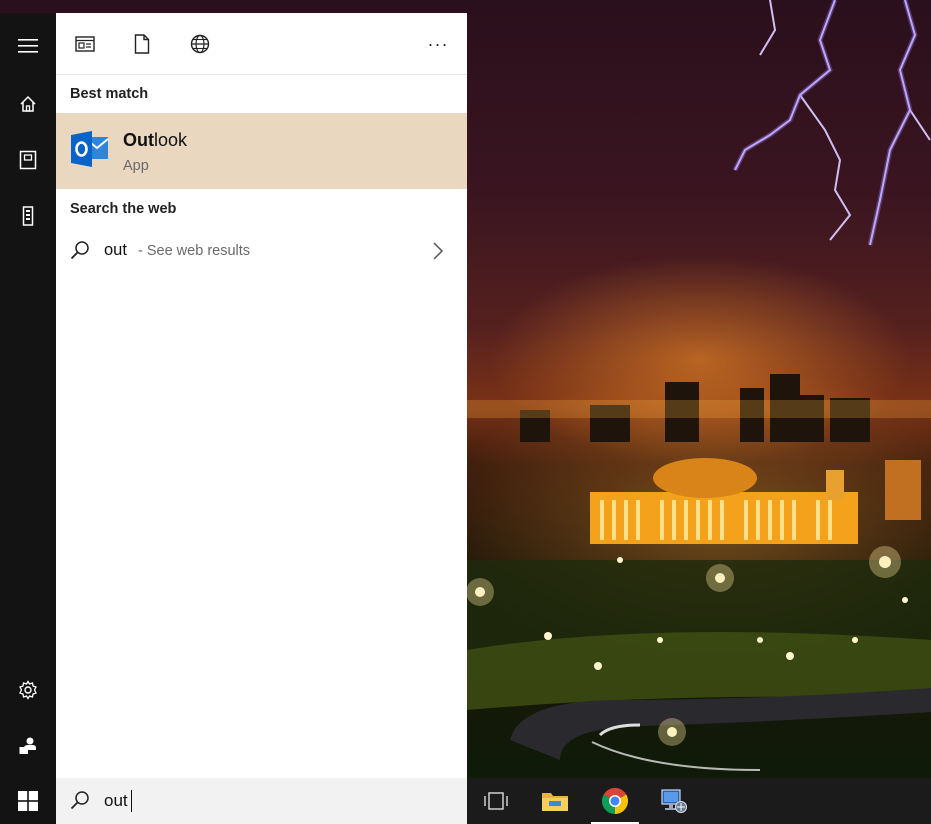 The image size is (931, 824). I want to click on network-computer-button, so click(674, 801).